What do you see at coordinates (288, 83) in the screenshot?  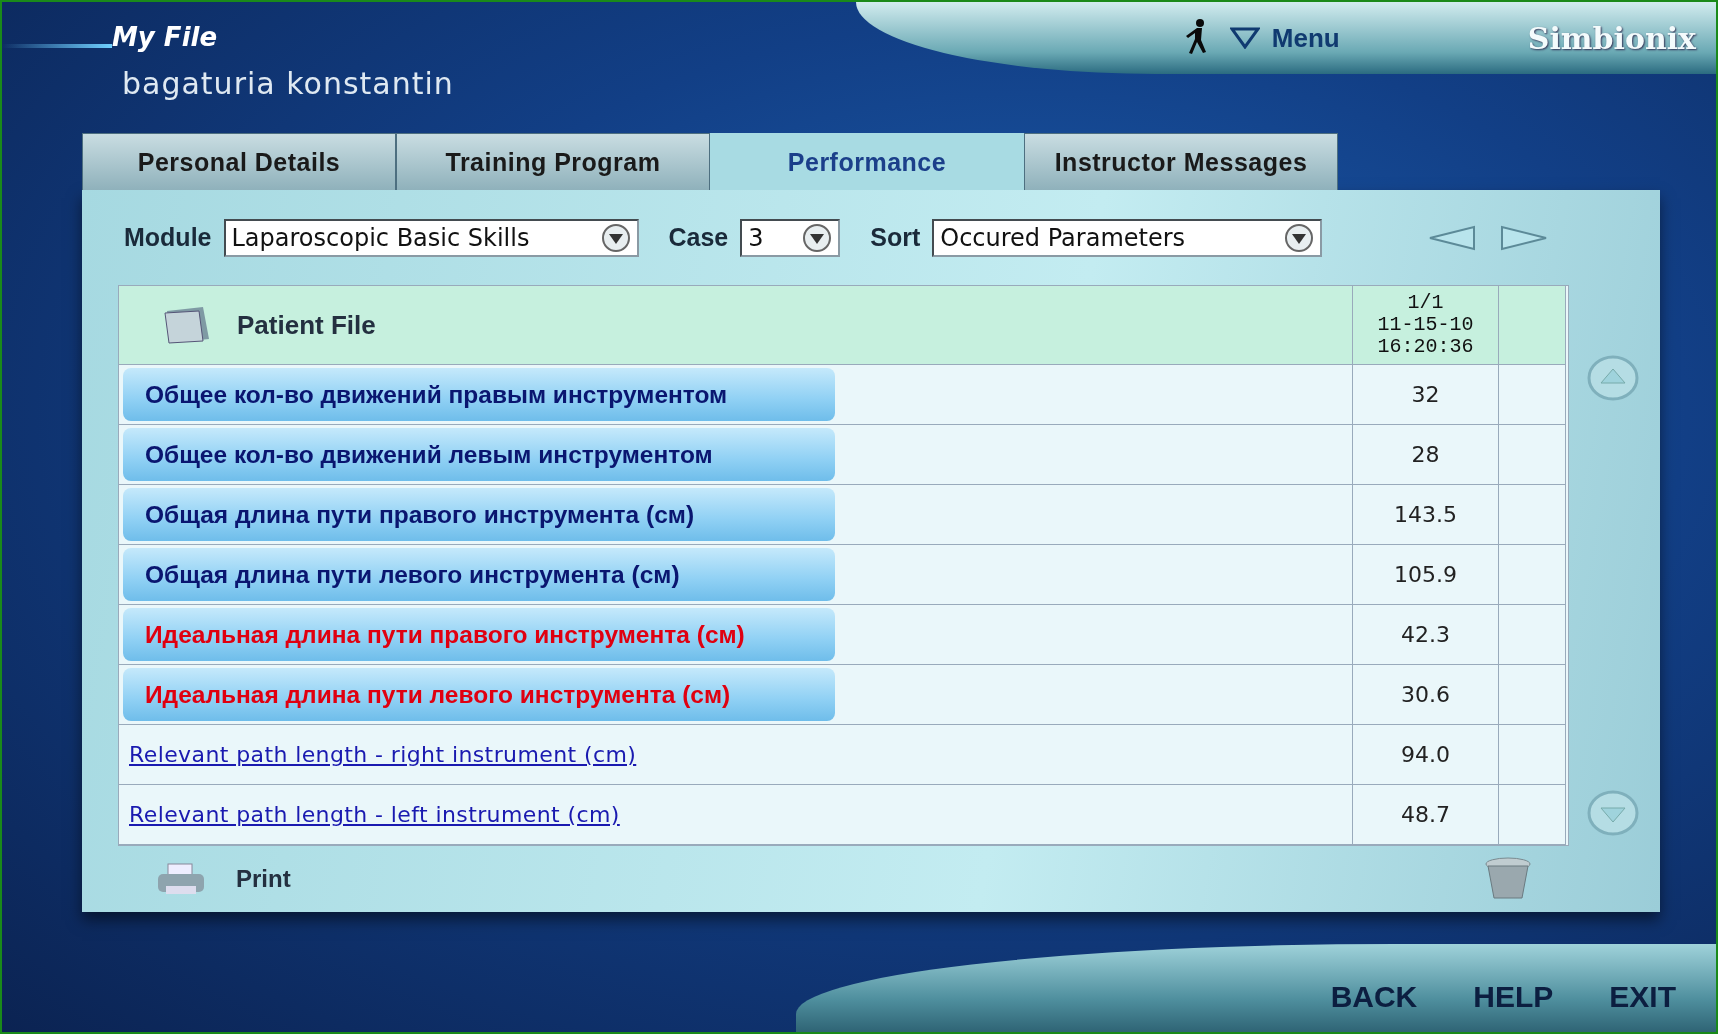 I see `user-name: bagaturia konstantin` at bounding box center [288, 83].